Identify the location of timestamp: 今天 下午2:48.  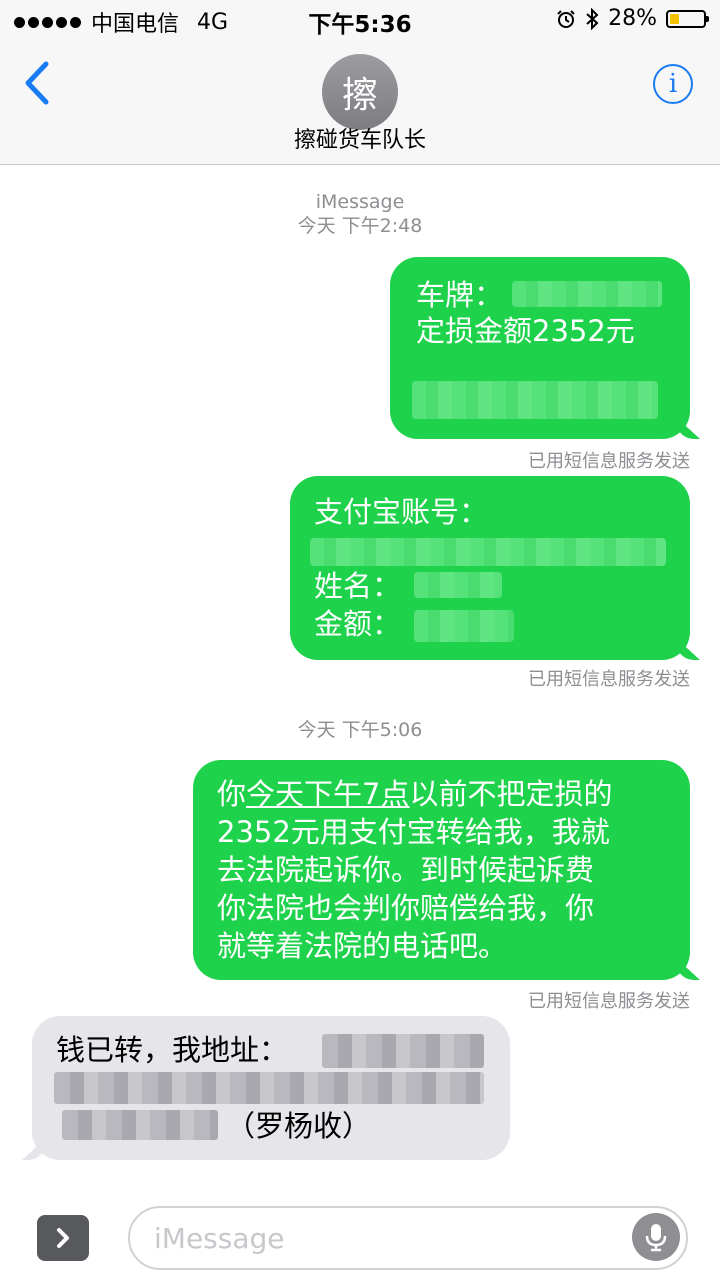
(360, 226).